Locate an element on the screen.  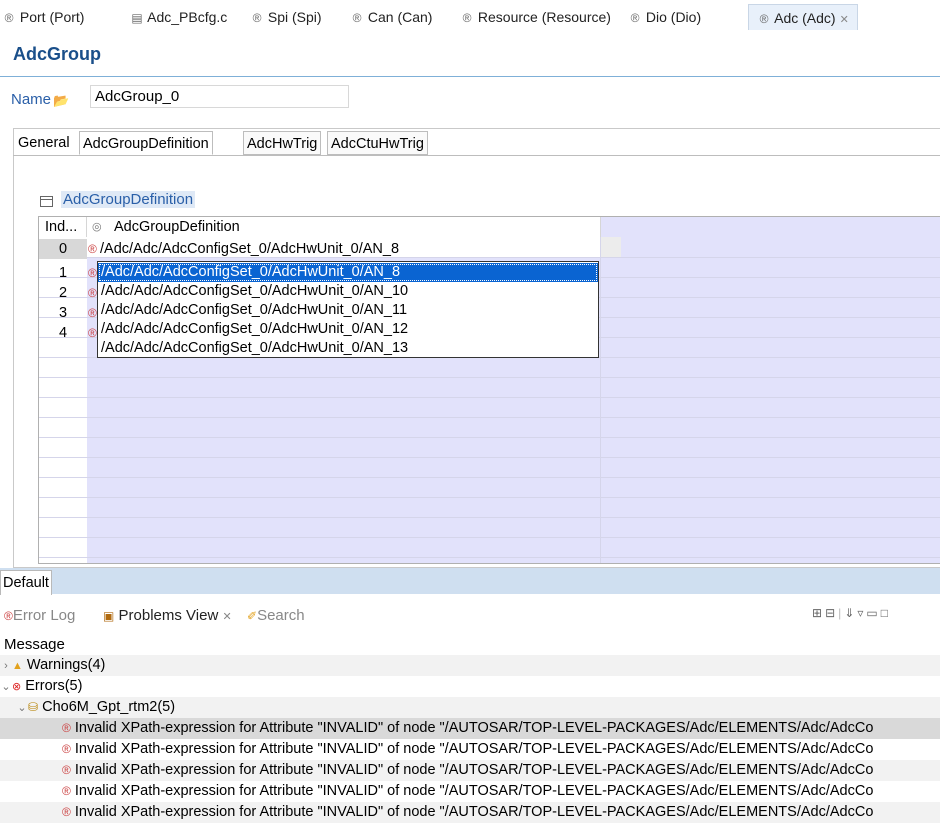
tab-default: Default is located at coordinates (26, 582).